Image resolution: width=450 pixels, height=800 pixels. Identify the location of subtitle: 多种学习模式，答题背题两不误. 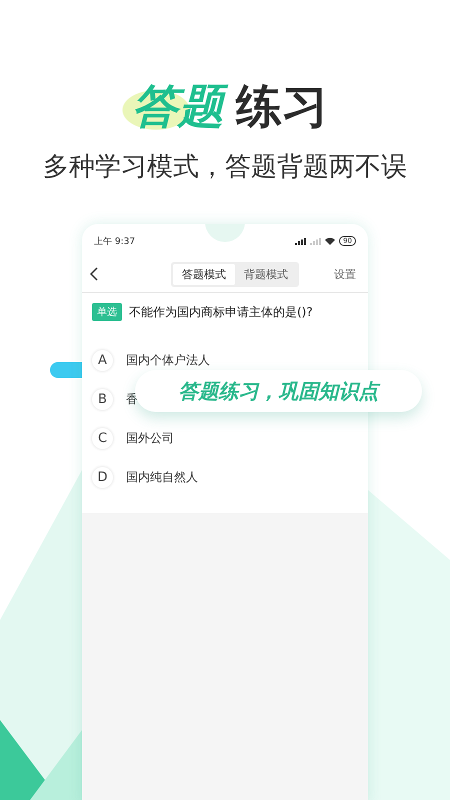
(225, 167).